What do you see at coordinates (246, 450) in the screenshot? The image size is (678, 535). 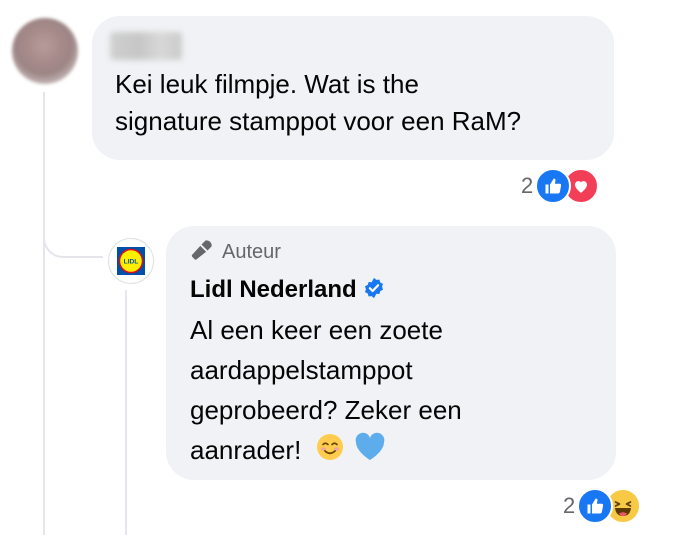 I see `reply-text-line: aanrader!` at bounding box center [246, 450].